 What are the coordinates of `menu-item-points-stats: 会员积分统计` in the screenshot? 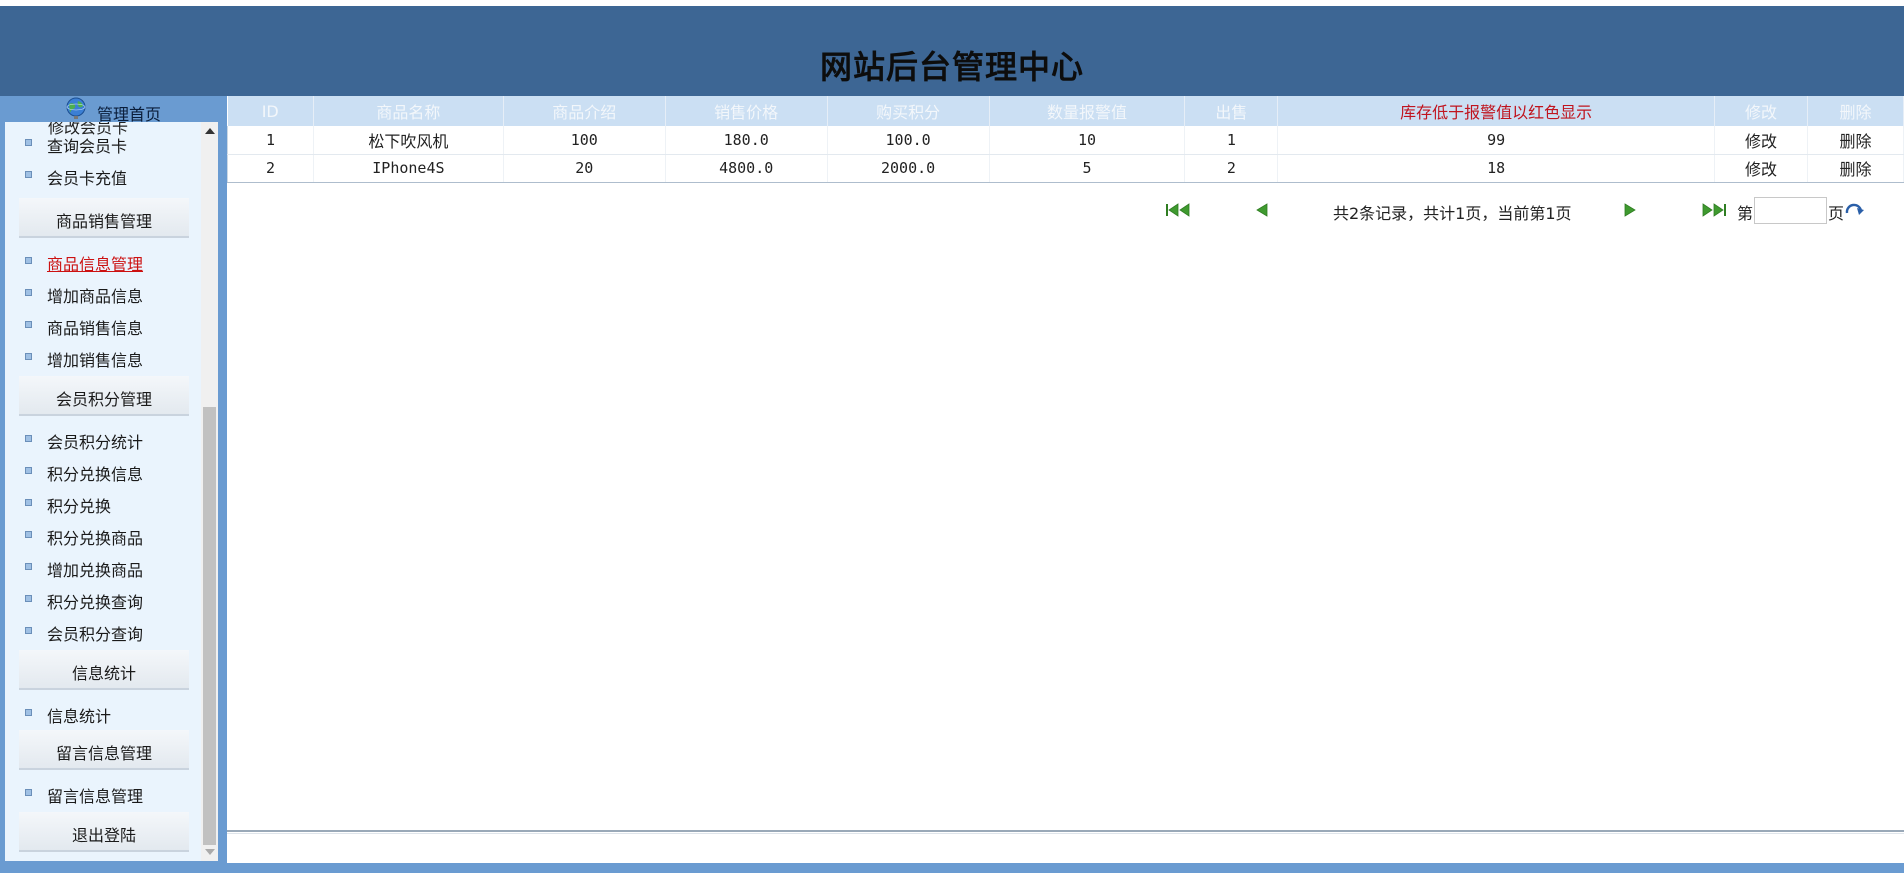 It's located at (103, 439).